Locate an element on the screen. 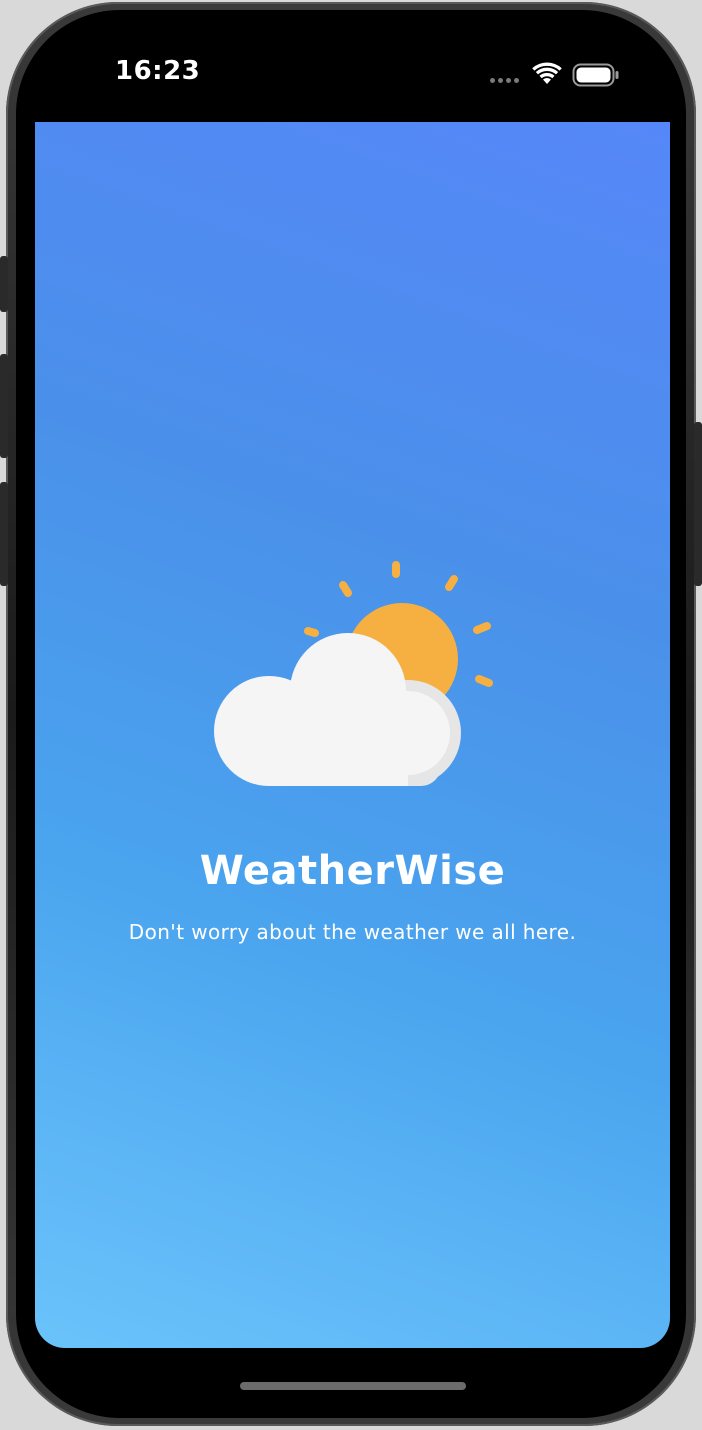 Image resolution: width=702 pixels, height=1430 pixels. volume-down-button is located at coordinates (4, 534).